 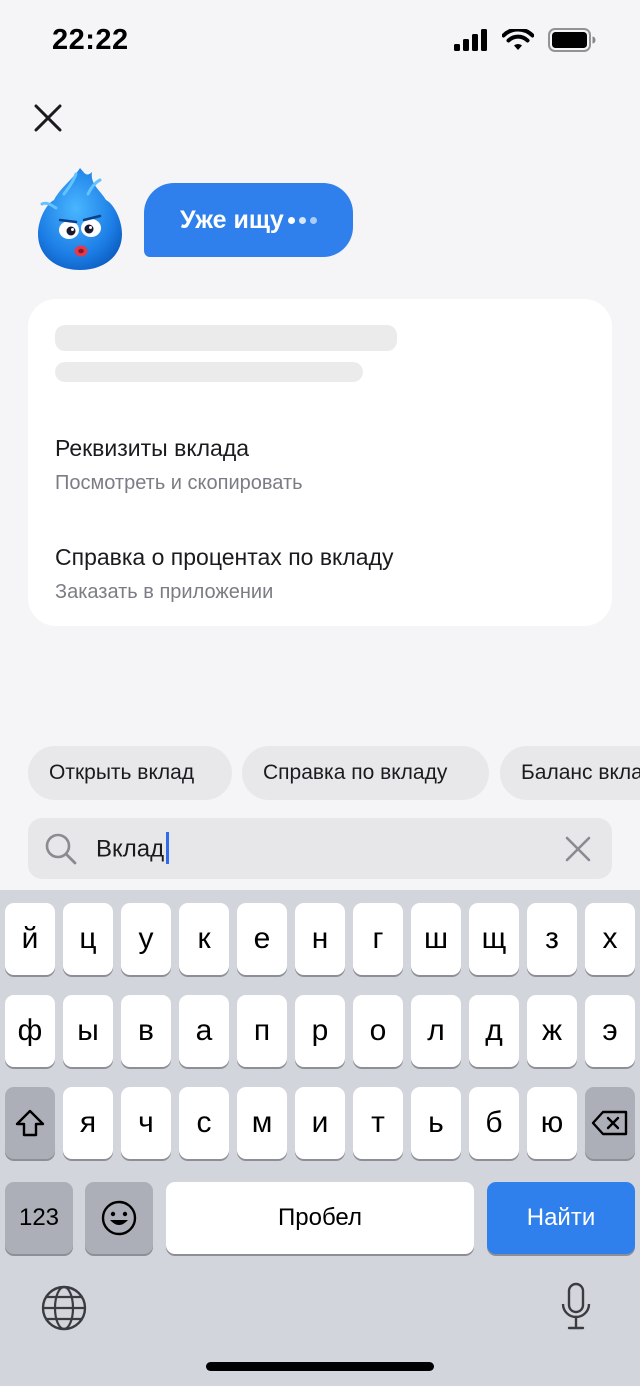 I want to click on chip-open-deposit: Открыть вклад, so click(x=130, y=773).